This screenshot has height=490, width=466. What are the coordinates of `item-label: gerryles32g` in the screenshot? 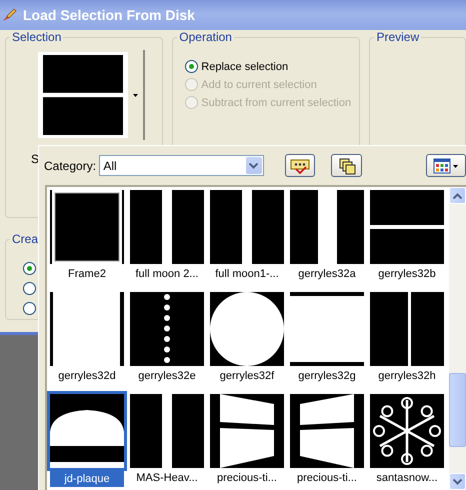 It's located at (327, 376).